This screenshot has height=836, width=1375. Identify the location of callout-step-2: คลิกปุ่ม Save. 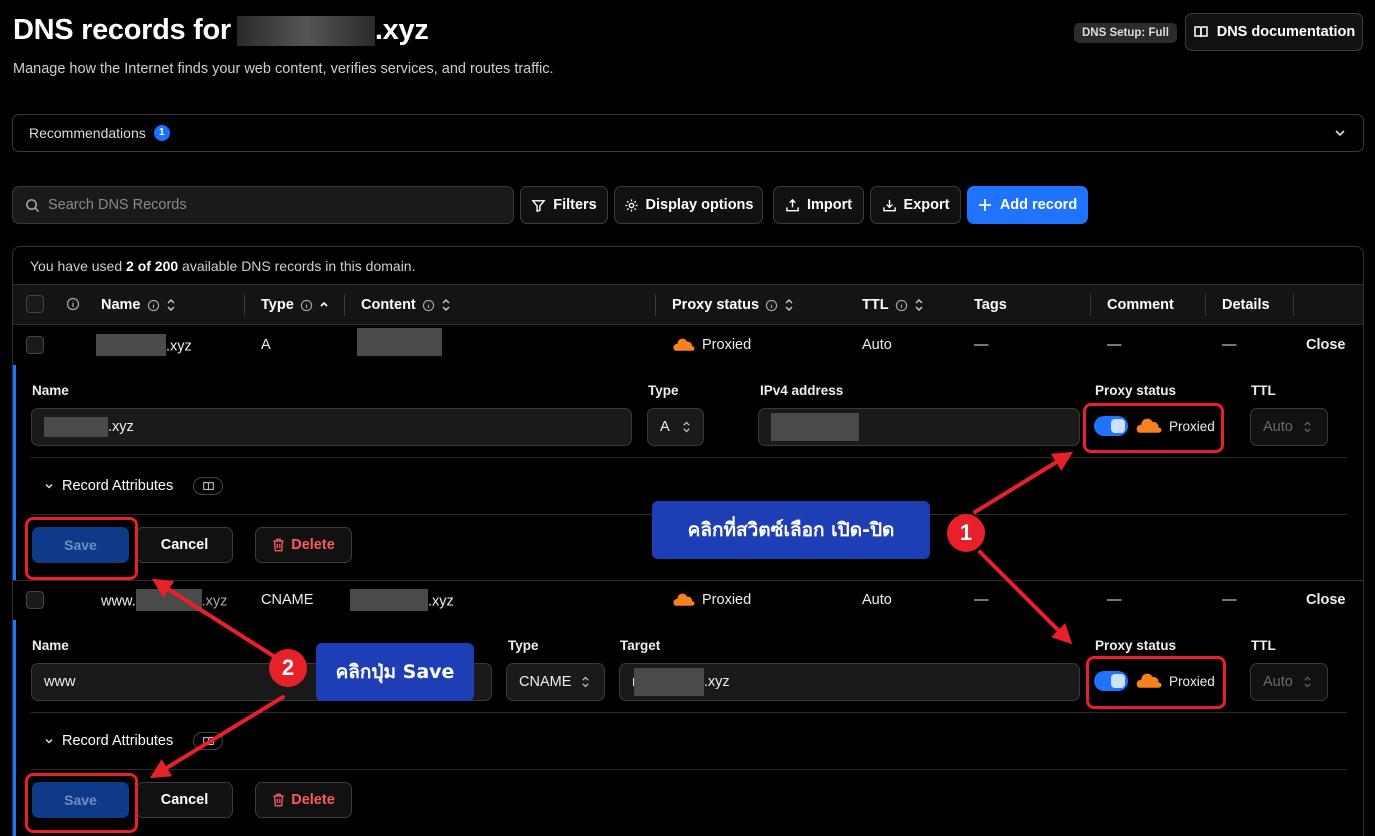
(395, 672).